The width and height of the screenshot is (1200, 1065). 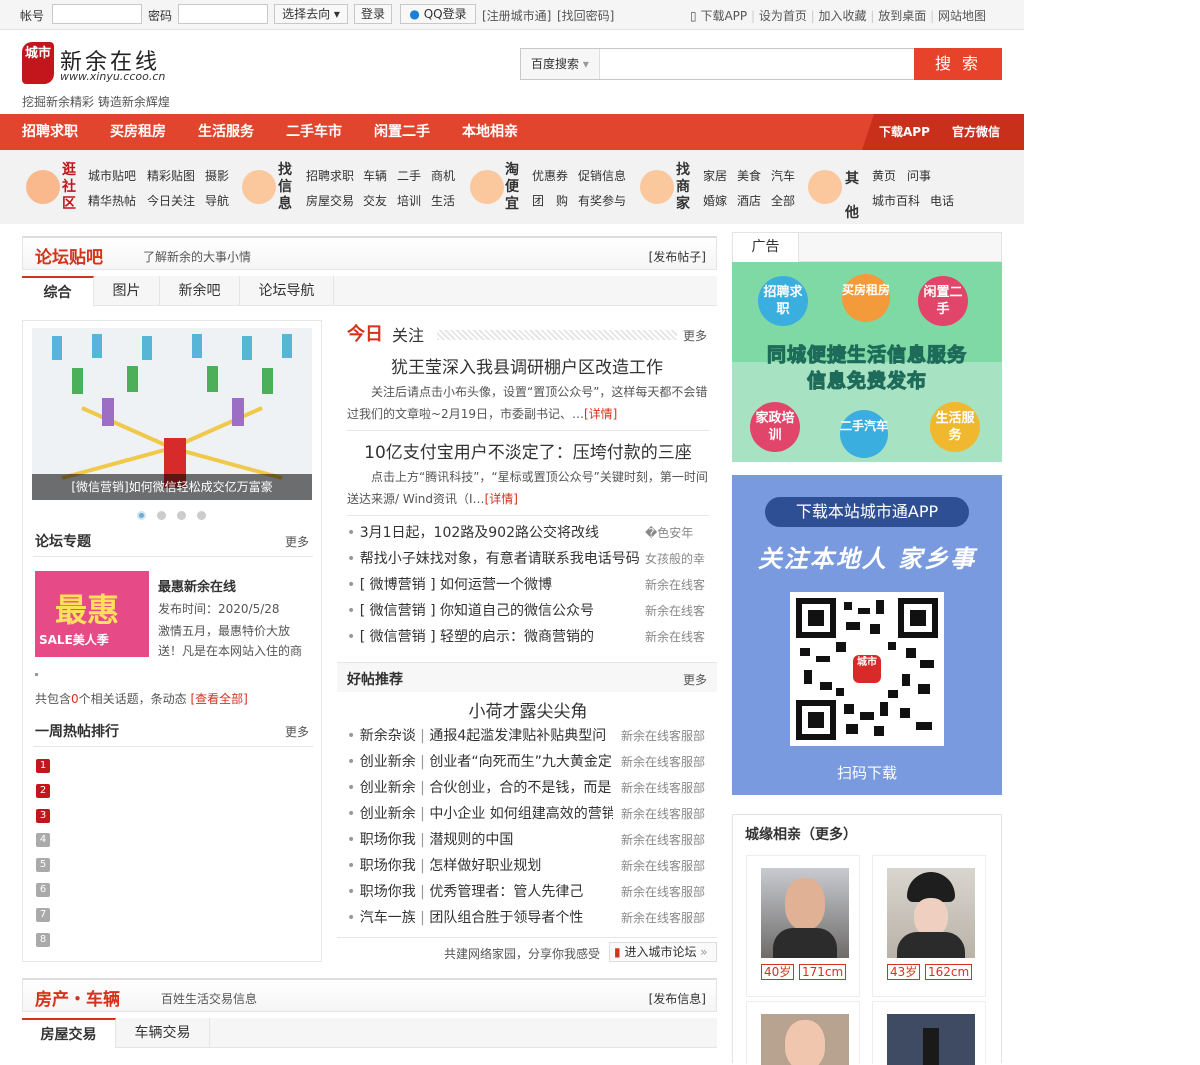 I want to click on category-link: 促销信息, so click(x=602, y=175).